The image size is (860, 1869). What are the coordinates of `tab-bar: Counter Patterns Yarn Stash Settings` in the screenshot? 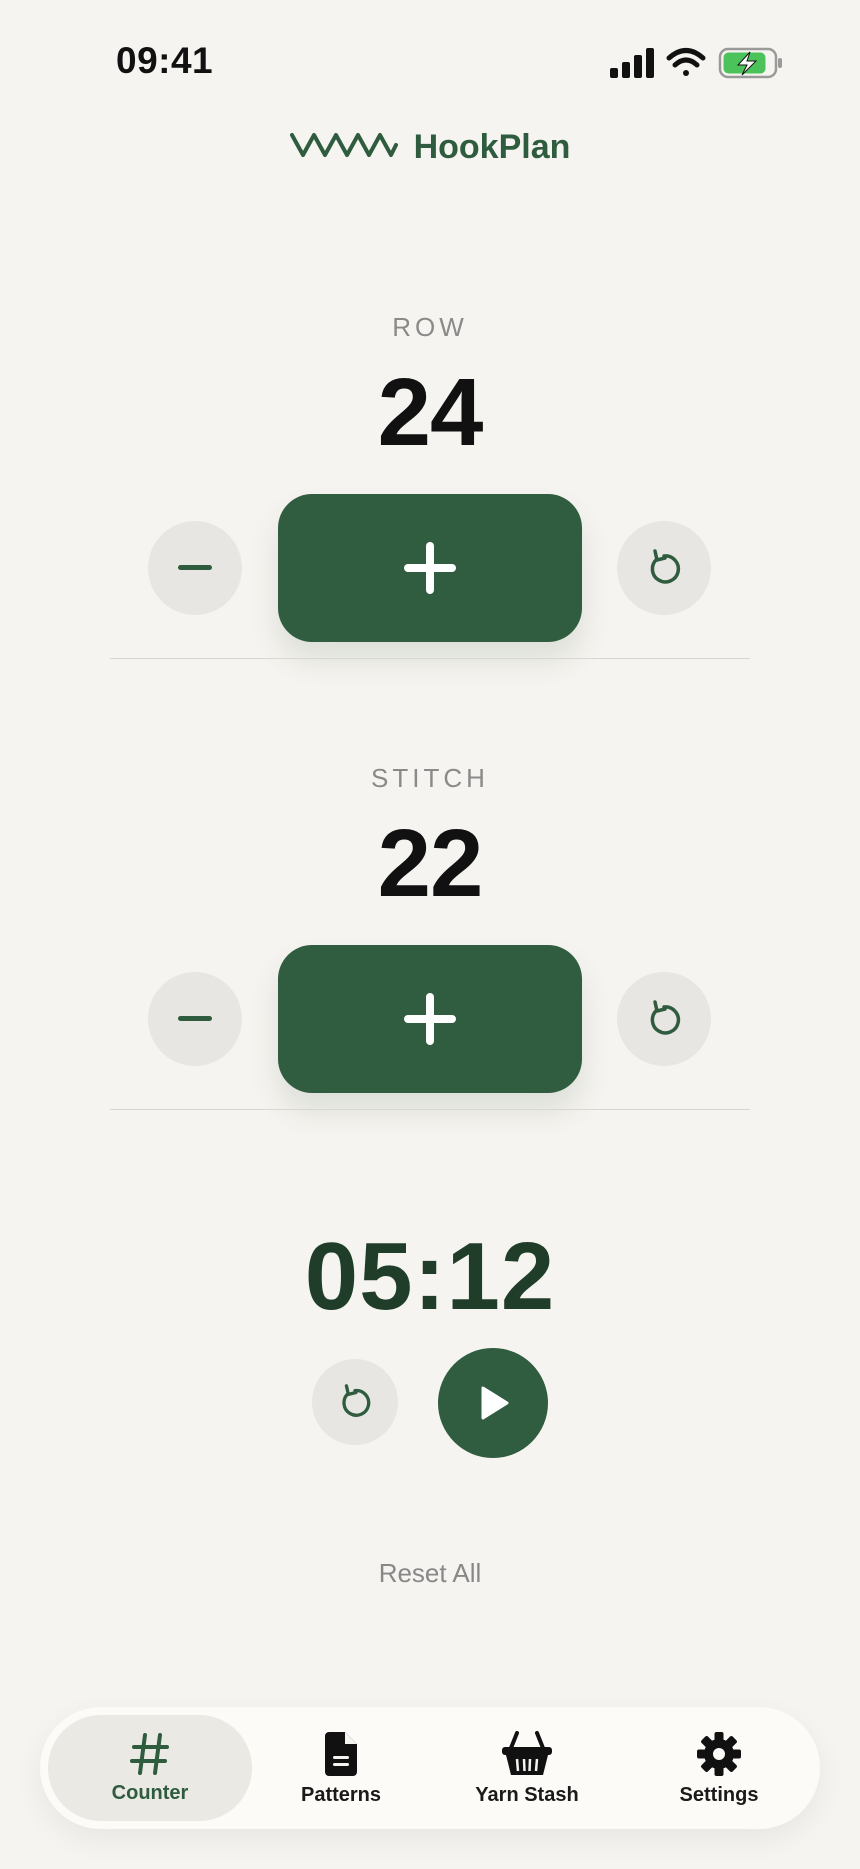 It's located at (430, 1768).